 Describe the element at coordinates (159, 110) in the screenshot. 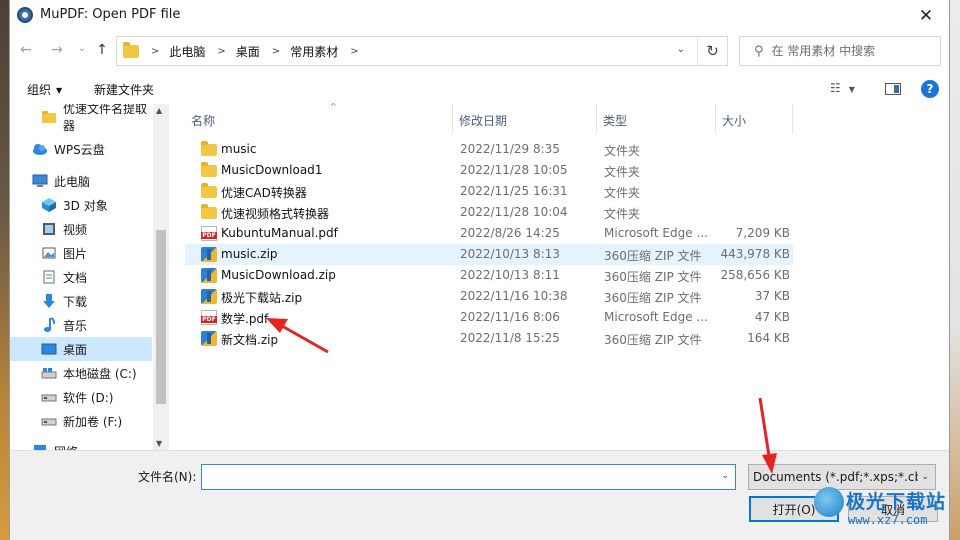

I see `scroll-up-arrow-icon: ▲` at that location.